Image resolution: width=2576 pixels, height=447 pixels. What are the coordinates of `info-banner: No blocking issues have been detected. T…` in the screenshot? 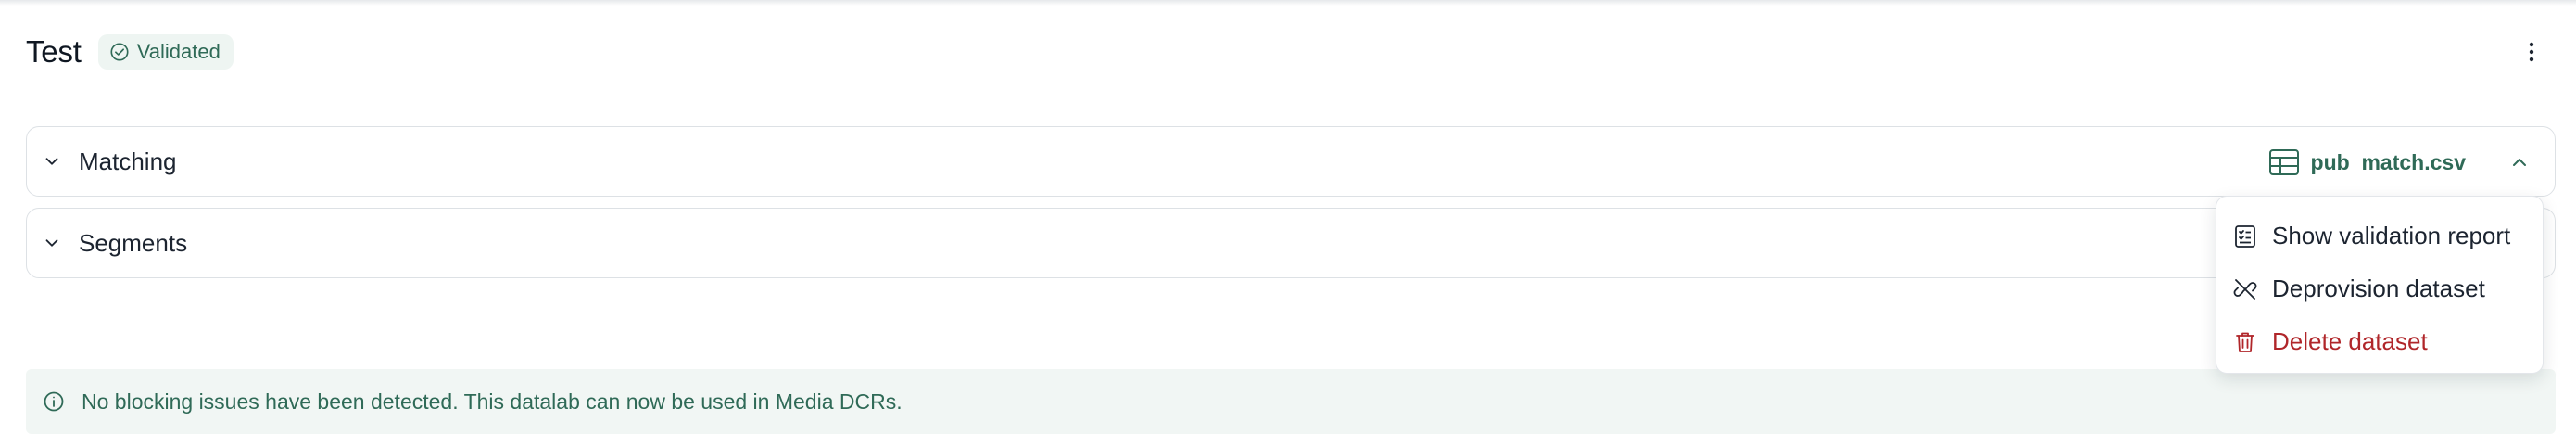 It's located at (1291, 402).